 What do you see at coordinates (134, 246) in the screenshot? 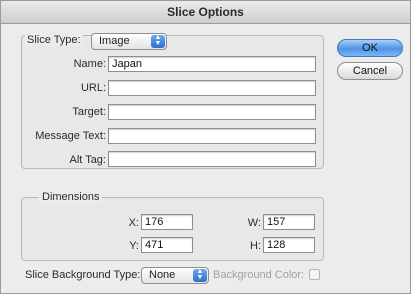
I see `y-label: Y:` at bounding box center [134, 246].